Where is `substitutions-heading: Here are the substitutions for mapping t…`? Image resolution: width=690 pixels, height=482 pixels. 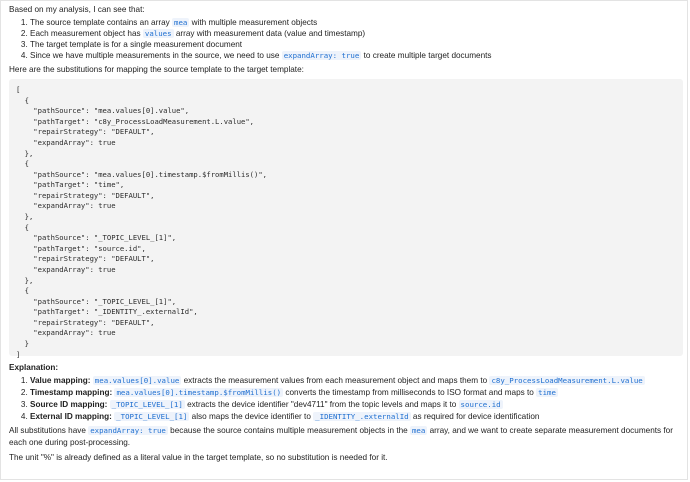
substitutions-heading: Here are the substitutions for mapping t… is located at coordinates (156, 70).